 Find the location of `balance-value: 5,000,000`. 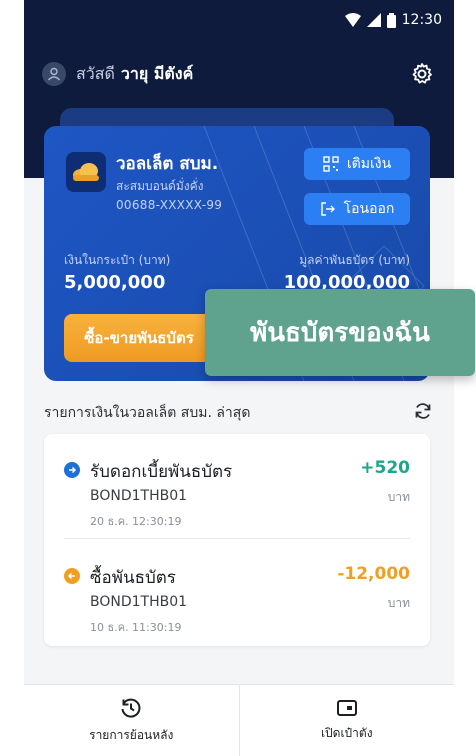

balance-value: 5,000,000 is located at coordinates (115, 282).